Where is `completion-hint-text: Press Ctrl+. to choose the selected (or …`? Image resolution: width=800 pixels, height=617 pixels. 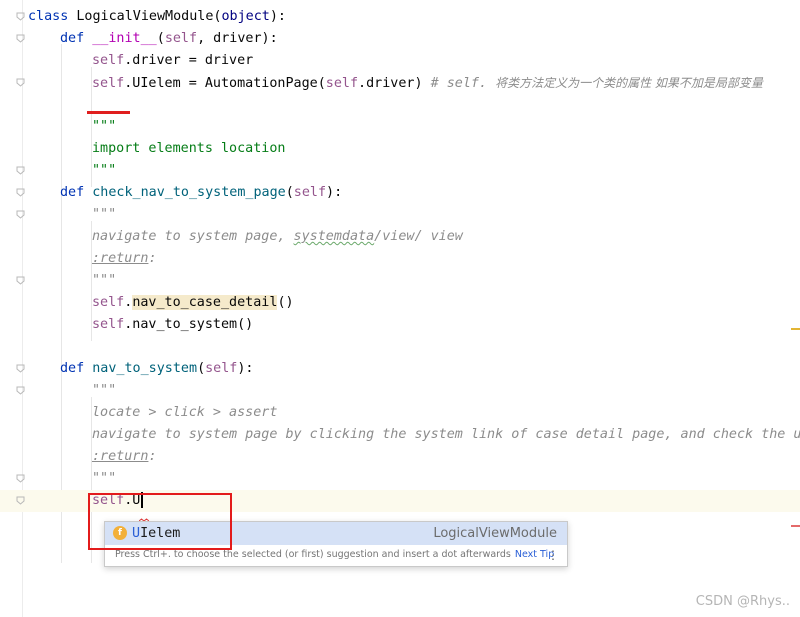 completion-hint-text: Press Ctrl+. to choose the selected (or … is located at coordinates (313, 554).